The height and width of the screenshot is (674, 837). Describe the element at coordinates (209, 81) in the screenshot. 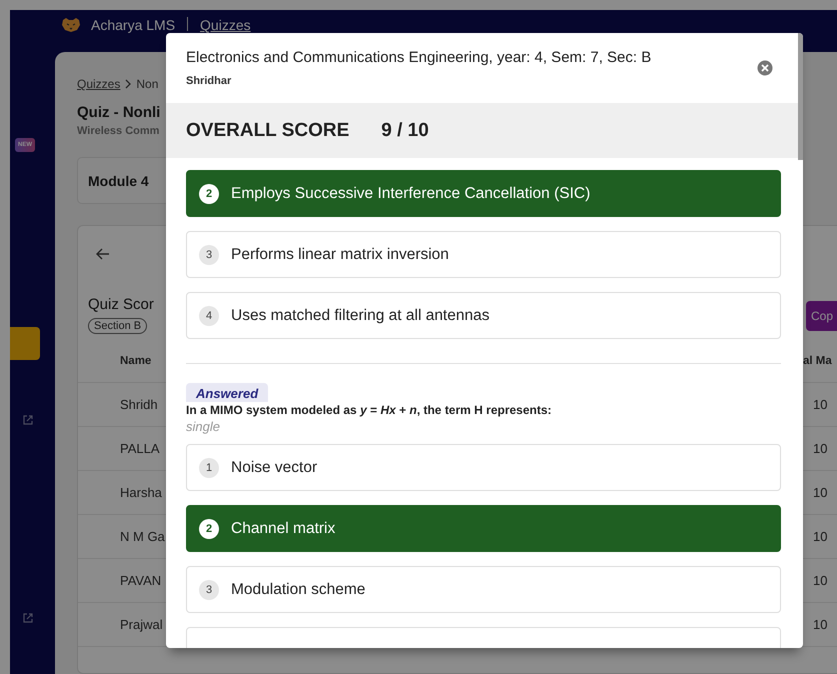

I see `student-name: Shridhar` at that location.